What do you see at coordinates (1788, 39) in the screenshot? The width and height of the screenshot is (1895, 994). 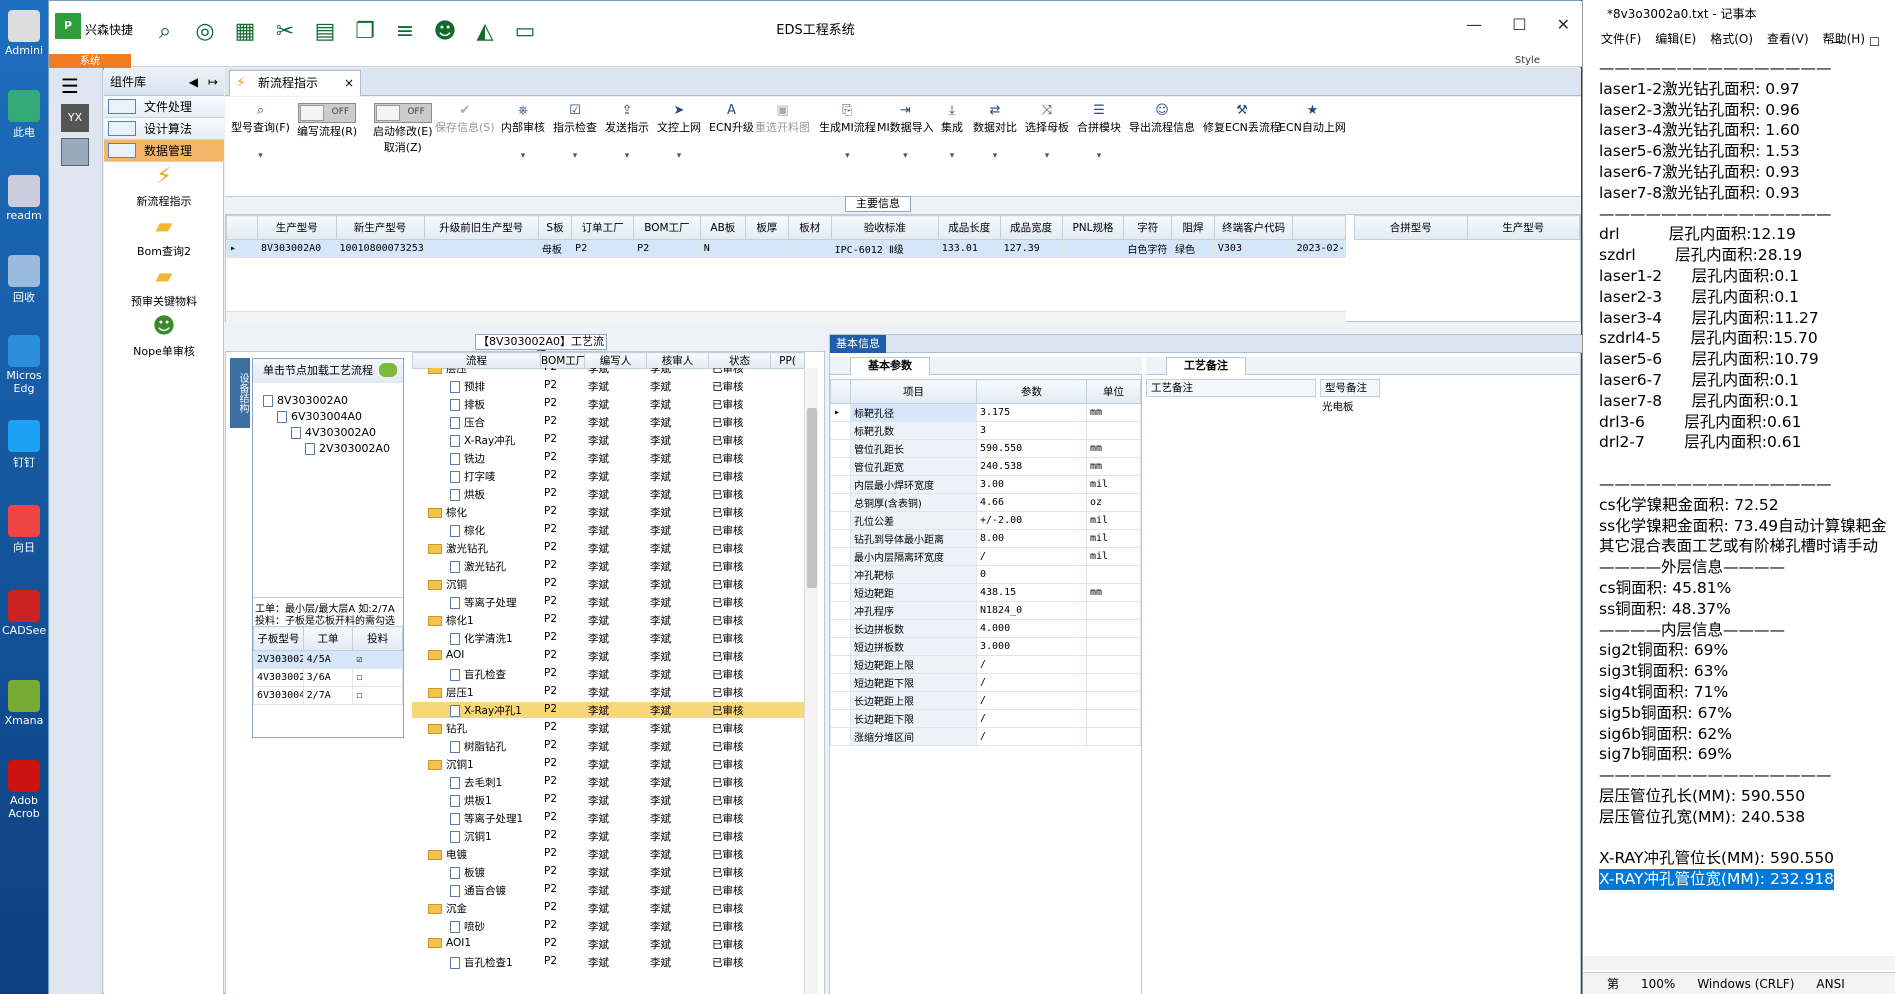 I see `notepad-menu-item: 查看(V)` at bounding box center [1788, 39].